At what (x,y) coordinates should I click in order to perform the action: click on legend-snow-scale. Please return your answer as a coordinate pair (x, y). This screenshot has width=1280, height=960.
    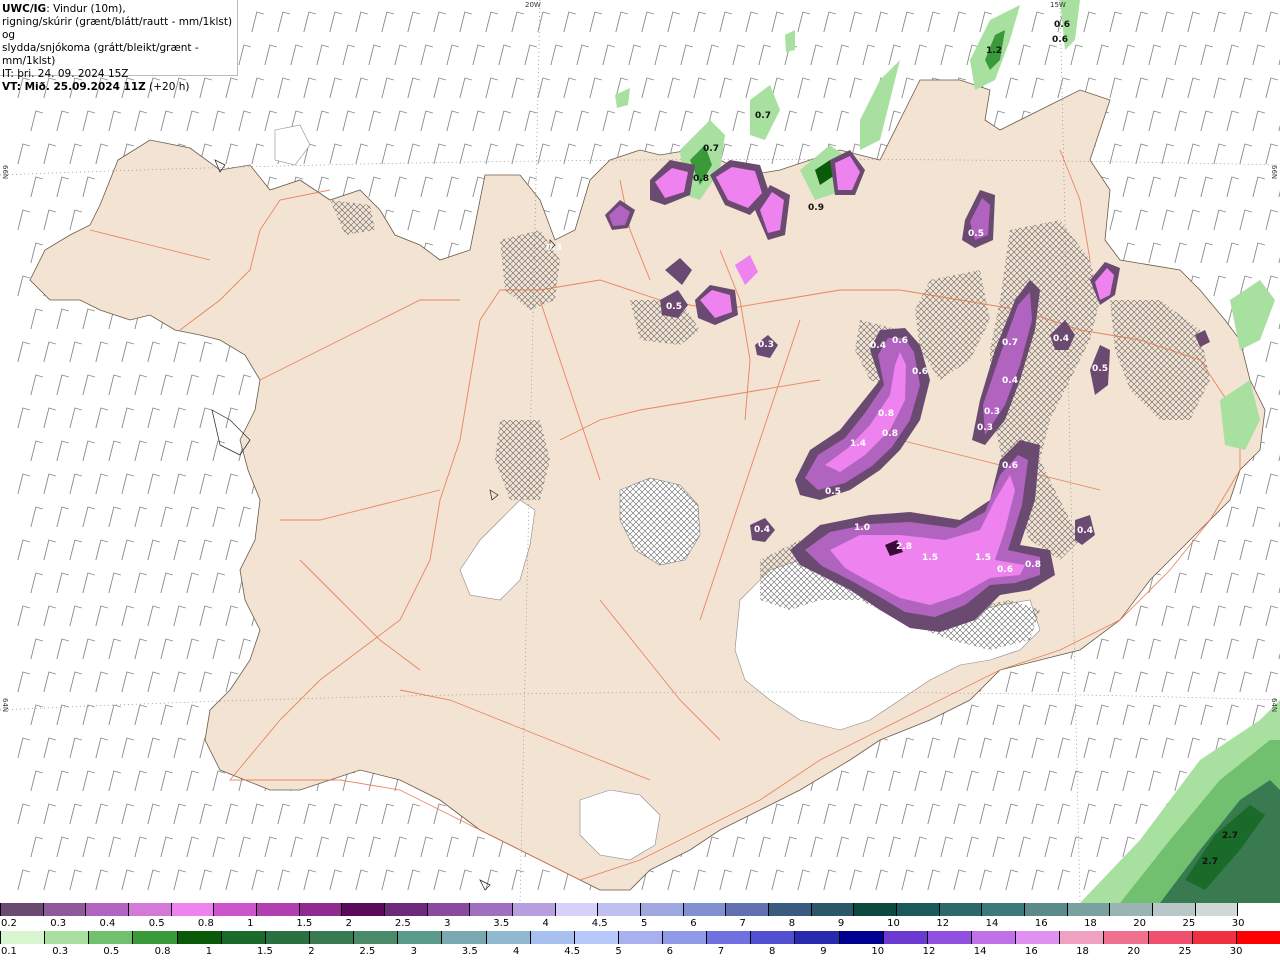
    Looking at the image, I should click on (640, 910).